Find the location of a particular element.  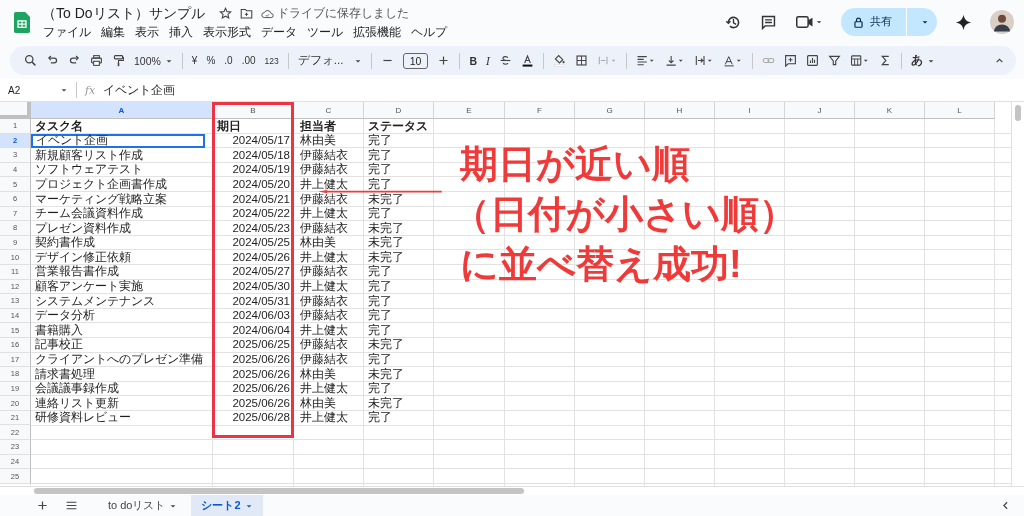

menu-item: 拡張機能 is located at coordinates (377, 32).